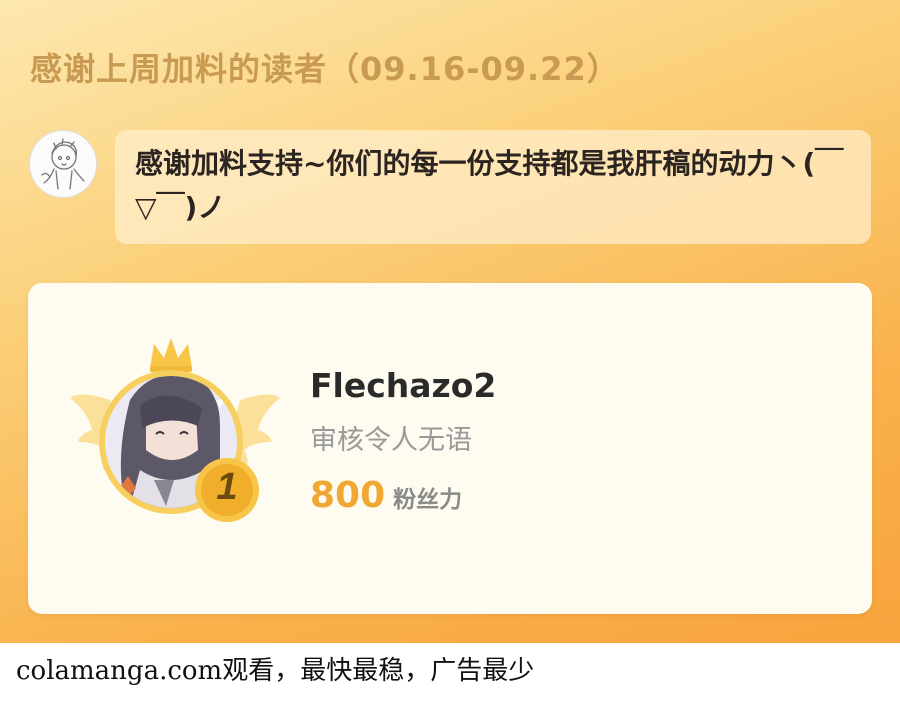  I want to click on points-row: 800 粉丝力, so click(386, 495).